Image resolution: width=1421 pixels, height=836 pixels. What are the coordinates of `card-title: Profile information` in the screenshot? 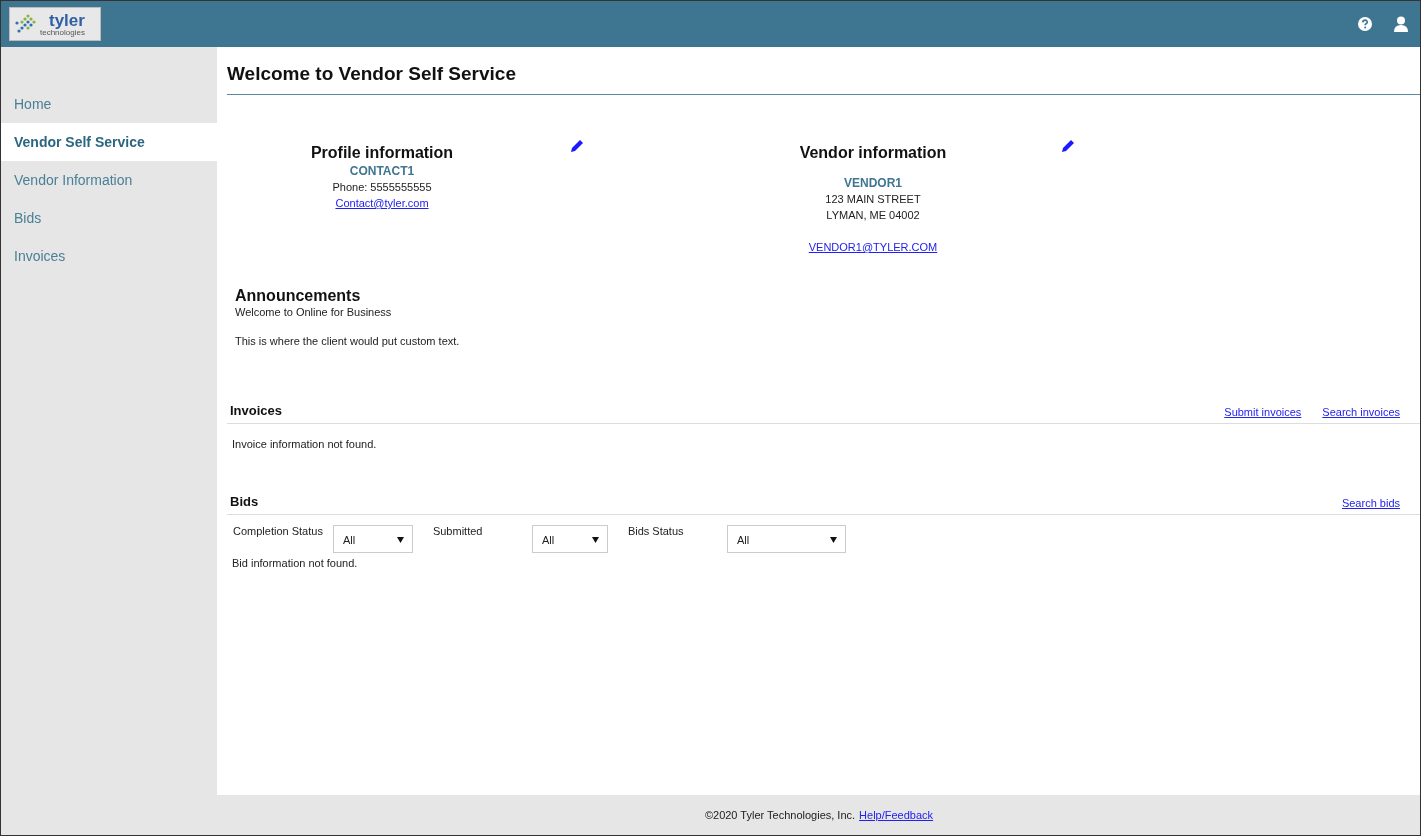 It's located at (382, 153).